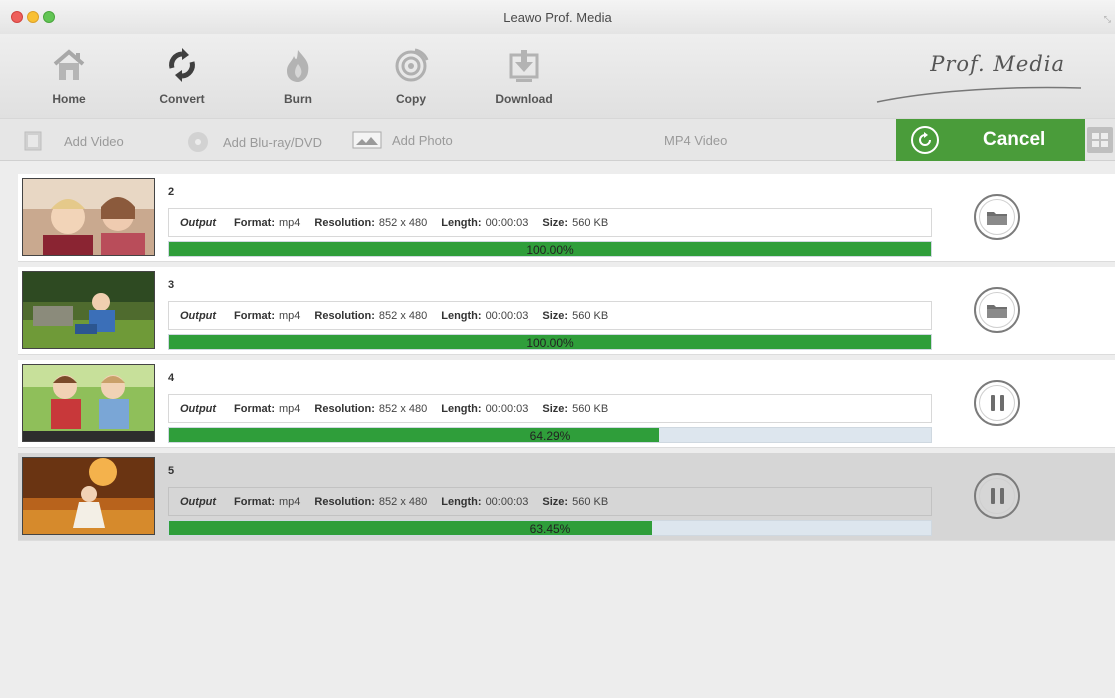 This screenshot has width=1115, height=698. Describe the element at coordinates (171, 192) in the screenshot. I see `task-title: 2` at that location.